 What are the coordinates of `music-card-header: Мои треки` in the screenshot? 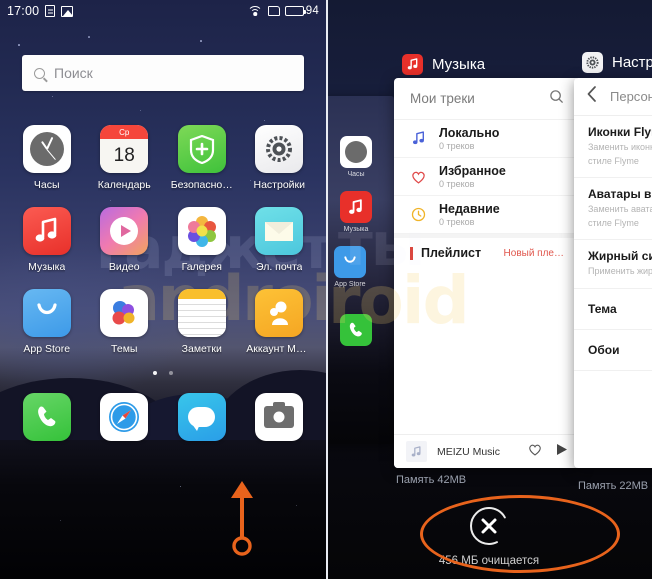 It's located at (487, 99).